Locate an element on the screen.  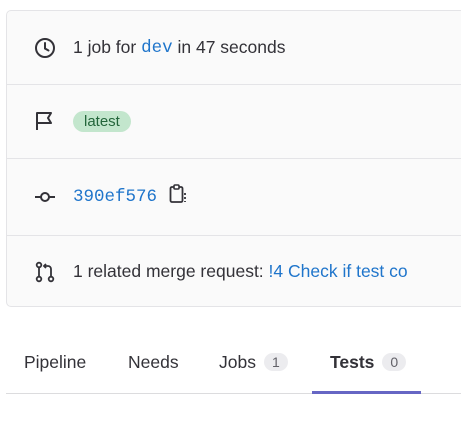
tab-tests: Tests 0 is located at coordinates (367, 362).